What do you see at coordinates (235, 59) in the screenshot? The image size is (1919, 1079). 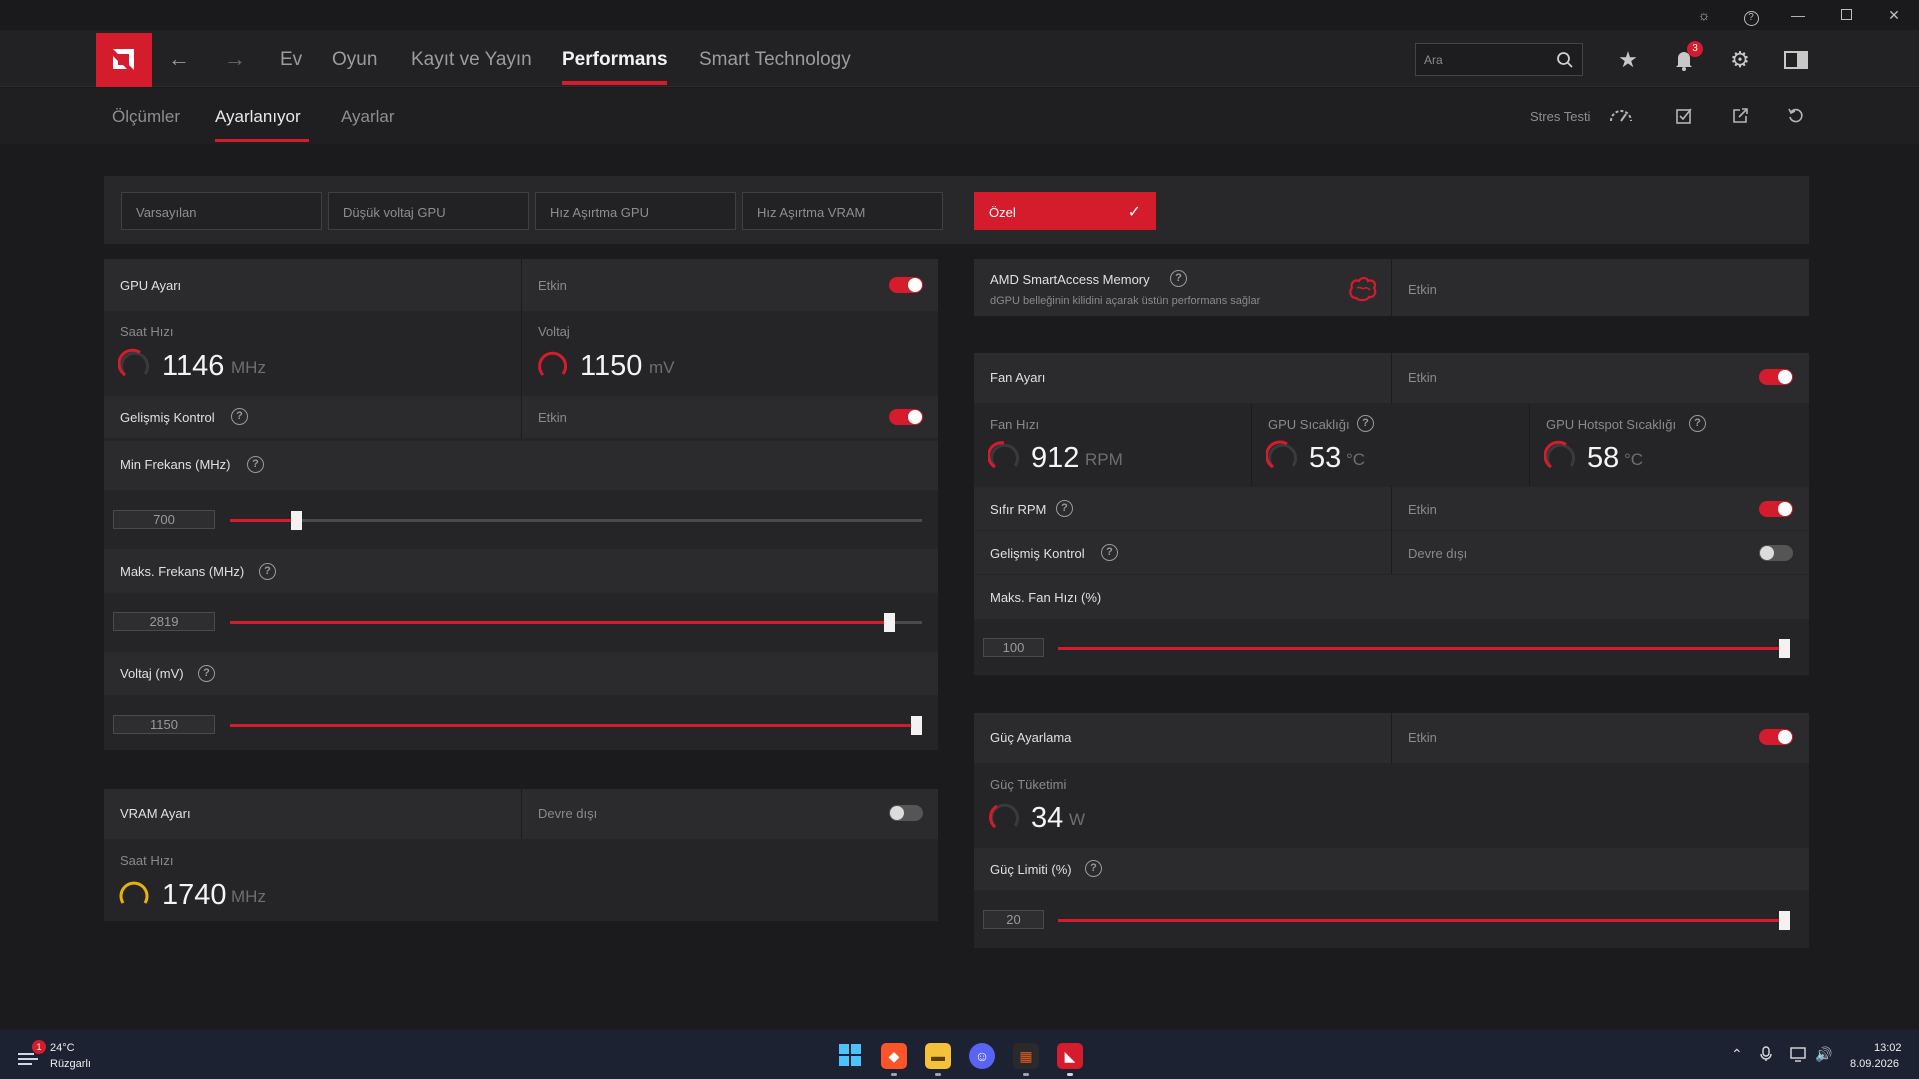 I see `forward-arrow-icon: →` at bounding box center [235, 59].